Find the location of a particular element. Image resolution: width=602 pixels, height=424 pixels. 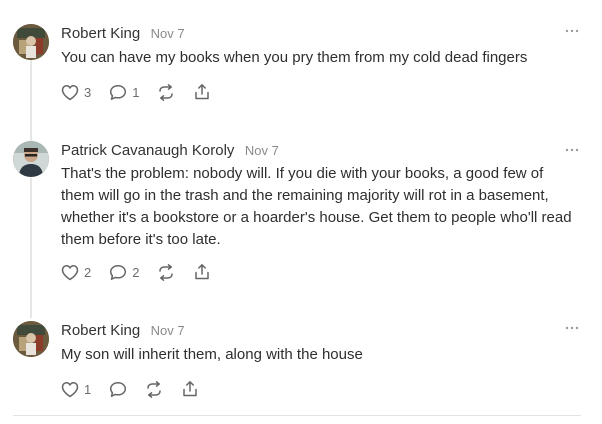

comment-actions: 2 2 is located at coordinates (136, 272).